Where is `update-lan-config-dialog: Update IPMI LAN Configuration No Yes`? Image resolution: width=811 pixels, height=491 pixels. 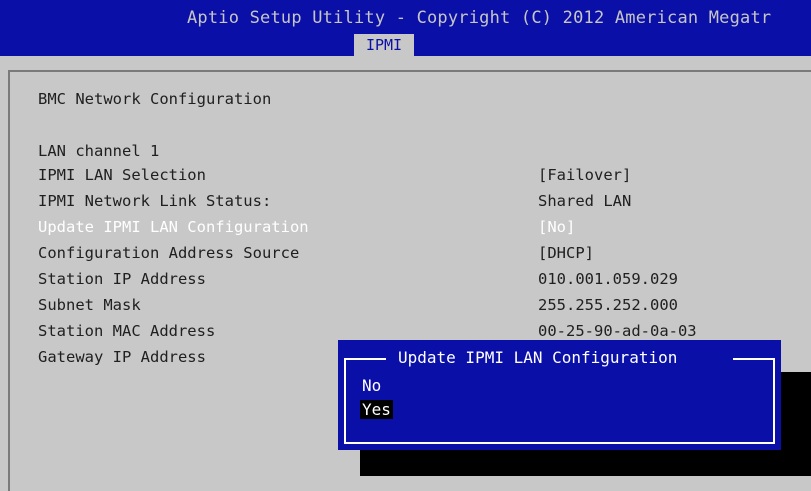 update-lan-config-dialog: Update IPMI LAN Configuration No Yes is located at coordinates (559, 395).